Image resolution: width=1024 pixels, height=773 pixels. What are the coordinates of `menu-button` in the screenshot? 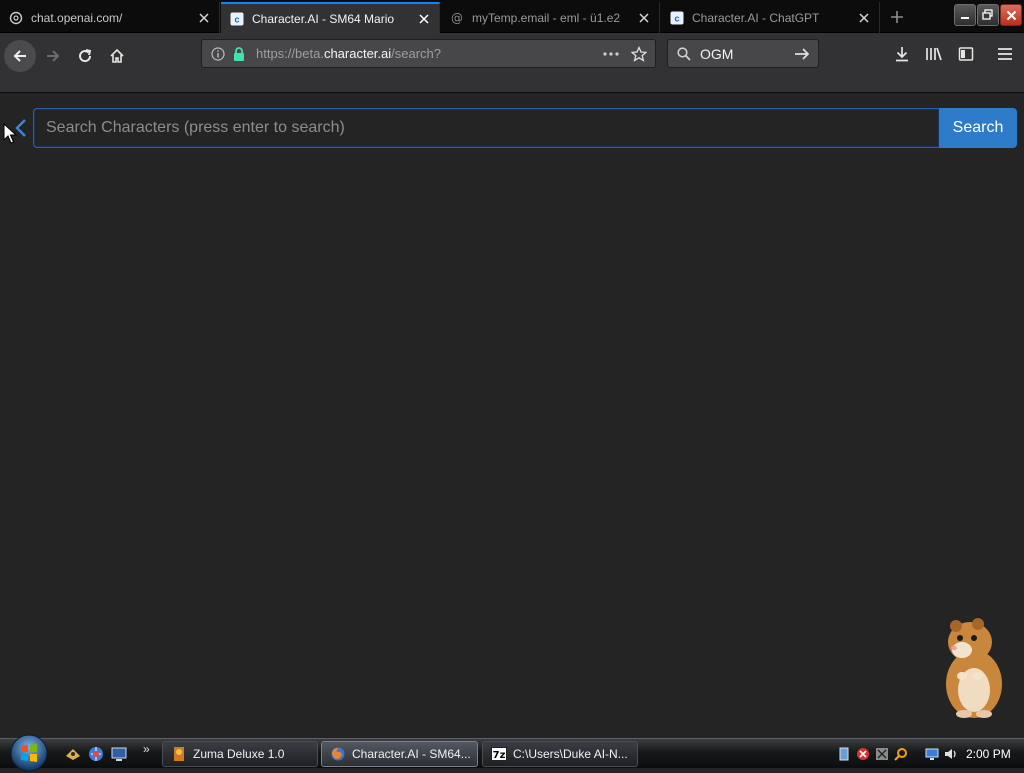 It's located at (1005, 54).